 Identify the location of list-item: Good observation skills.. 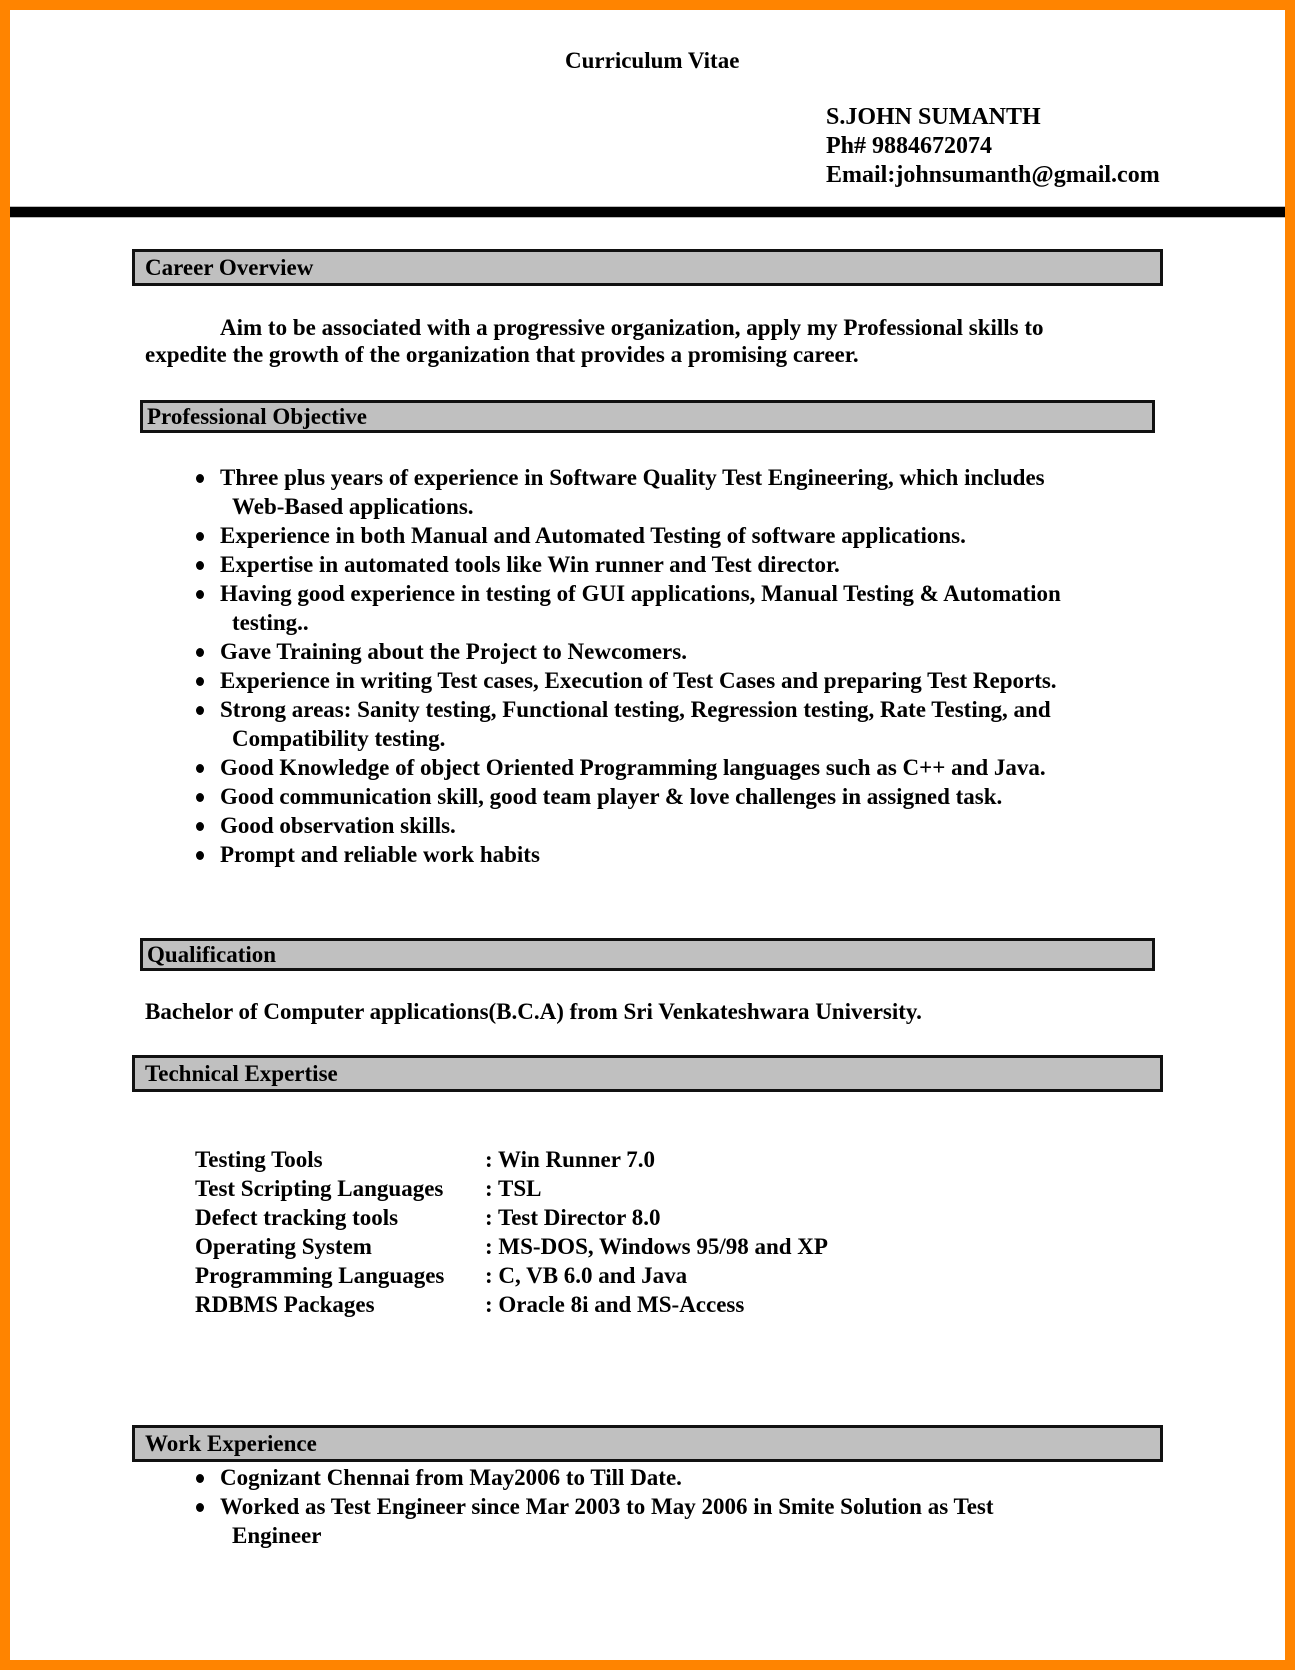
(530, 825).